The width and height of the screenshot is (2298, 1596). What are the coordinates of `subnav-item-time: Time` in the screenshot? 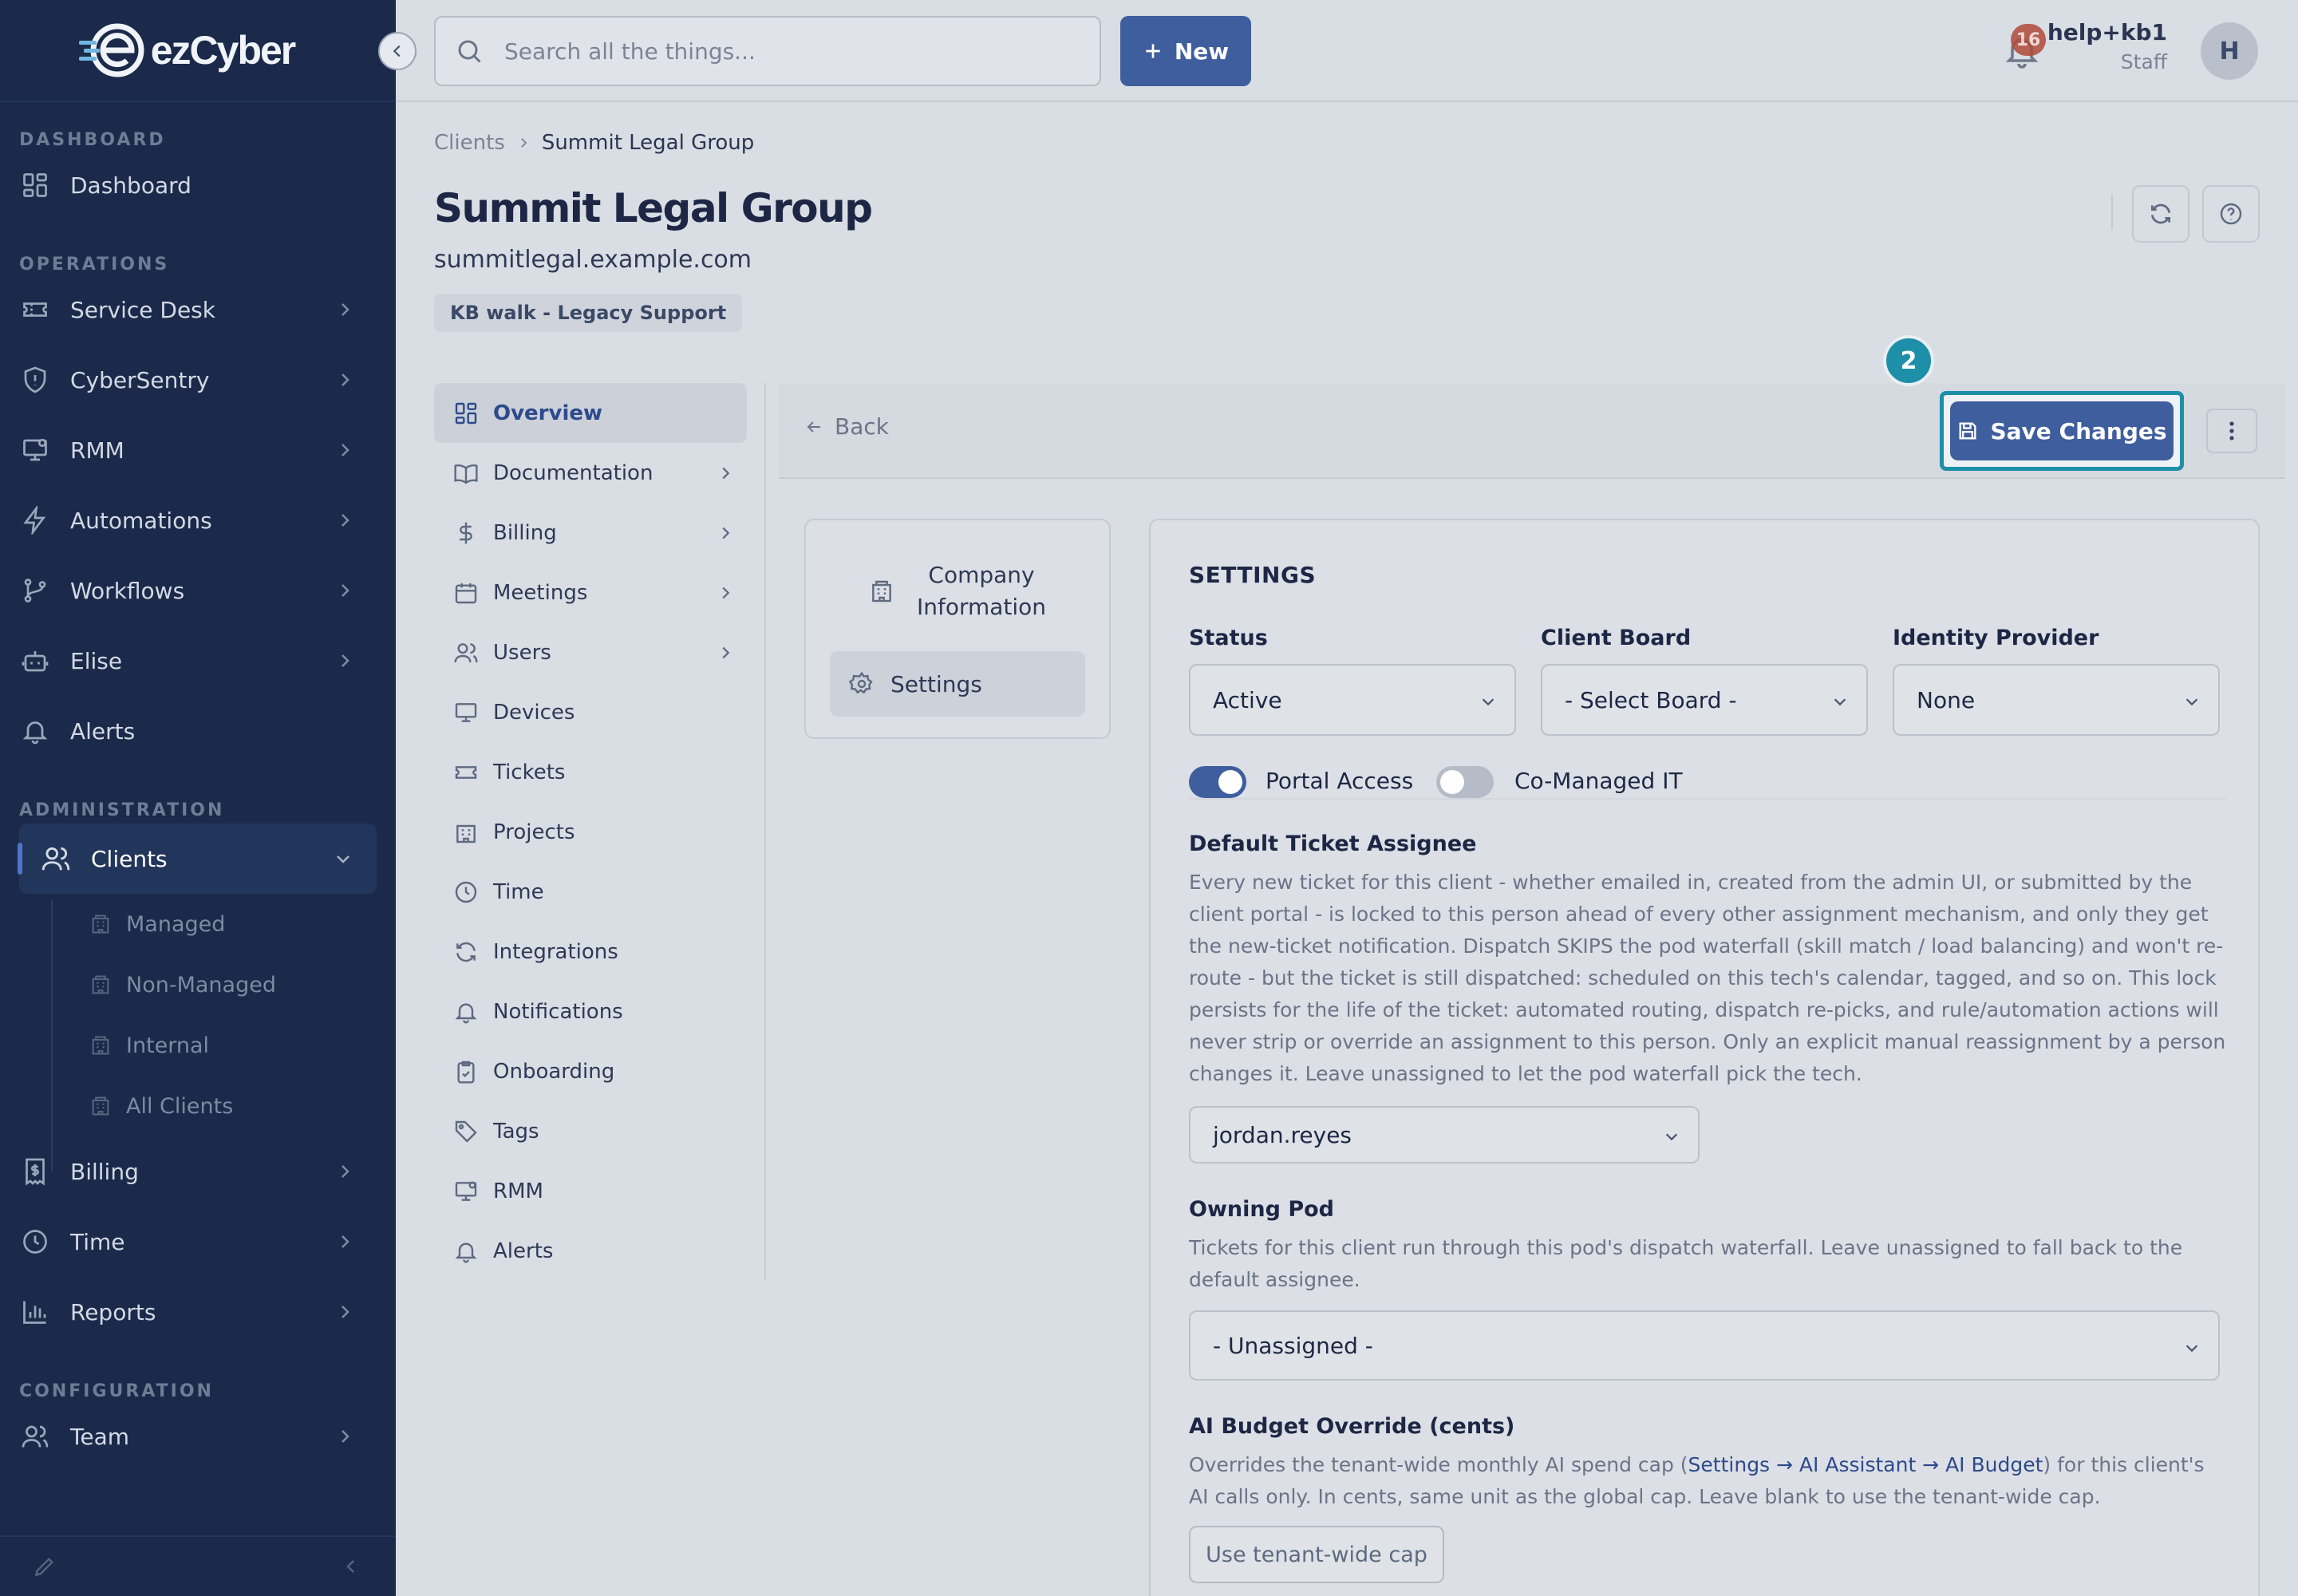 It's located at (591, 892).